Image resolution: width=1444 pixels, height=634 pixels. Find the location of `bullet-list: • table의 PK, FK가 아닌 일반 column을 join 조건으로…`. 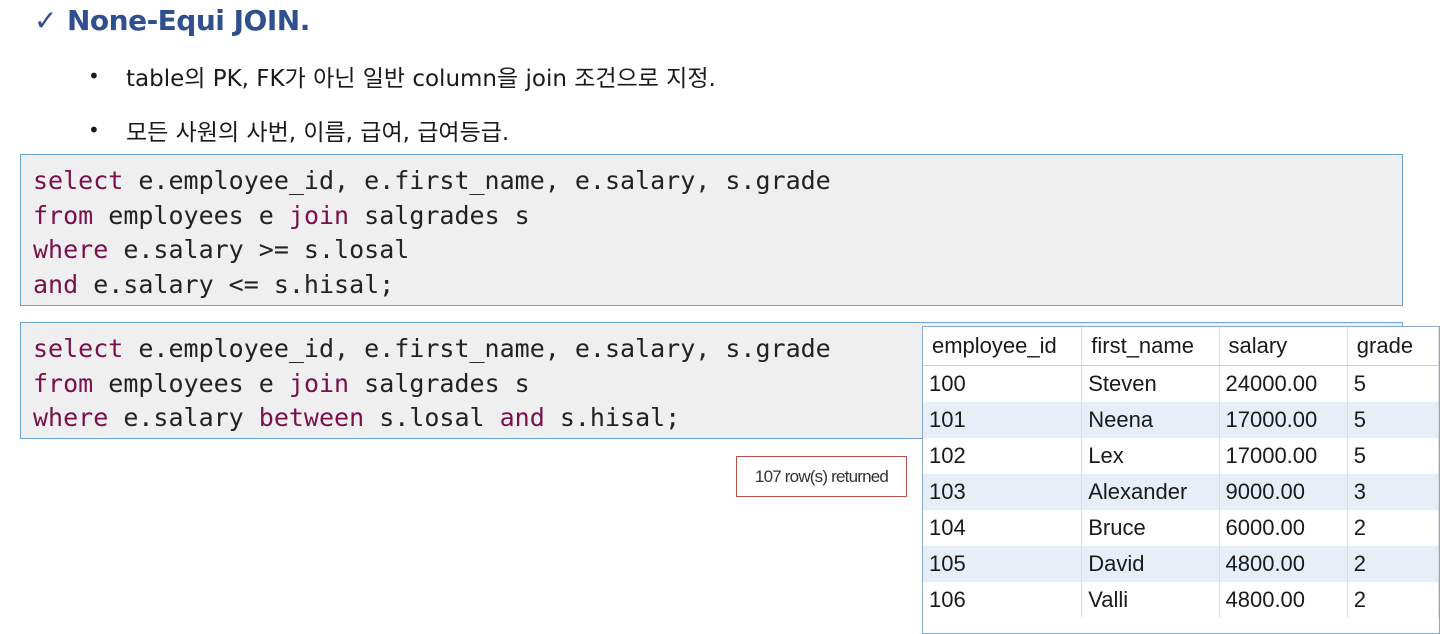

bullet-list: • table의 PK, FK가 아닌 일반 column을 join 조건으로… is located at coordinates (402, 112).